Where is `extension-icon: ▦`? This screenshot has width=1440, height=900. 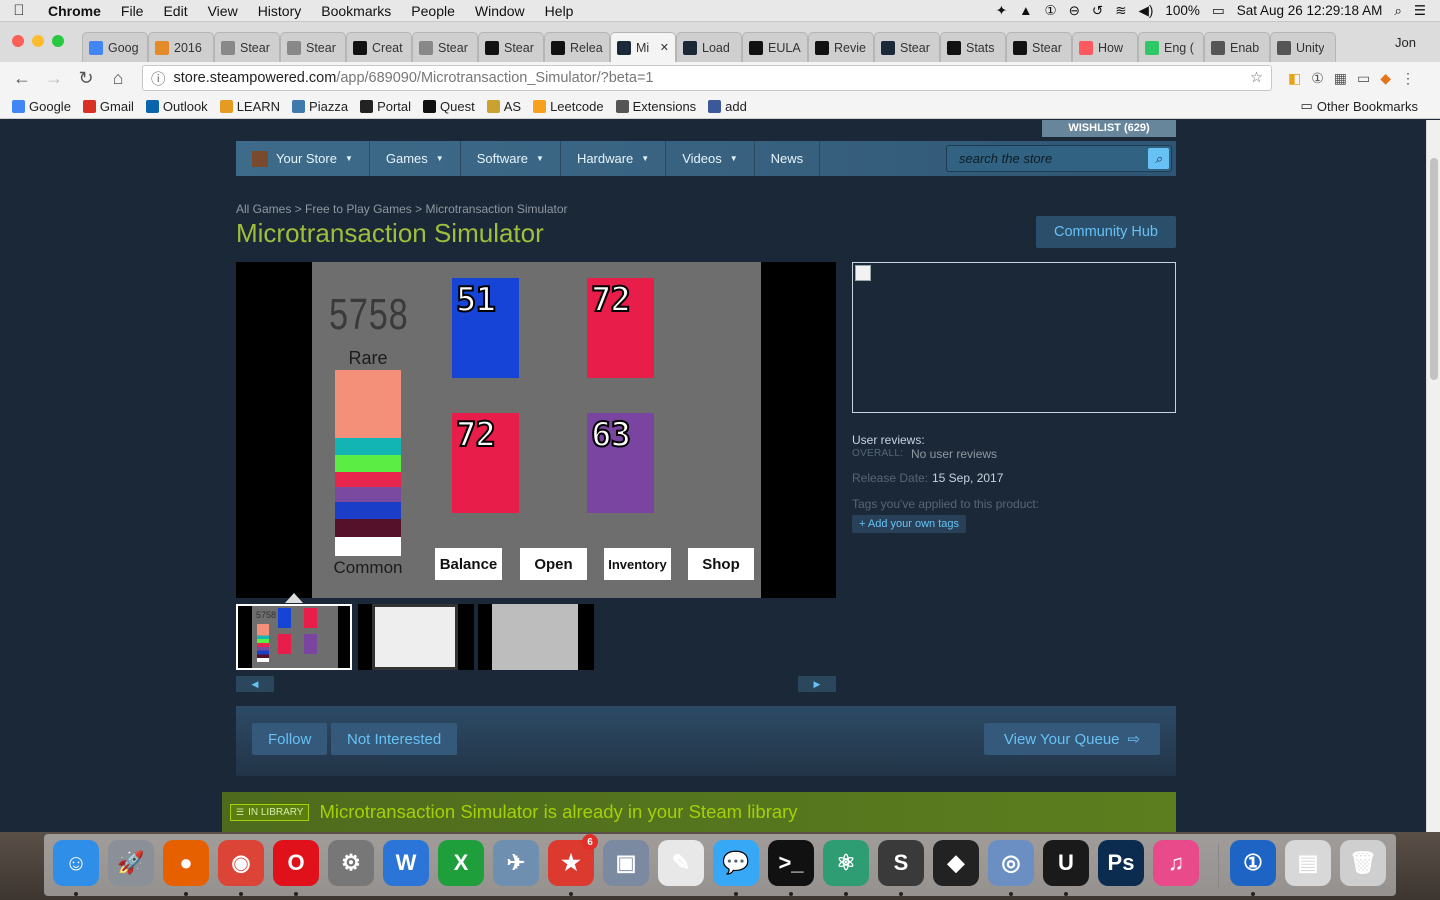 extension-icon: ▦ is located at coordinates (1340, 78).